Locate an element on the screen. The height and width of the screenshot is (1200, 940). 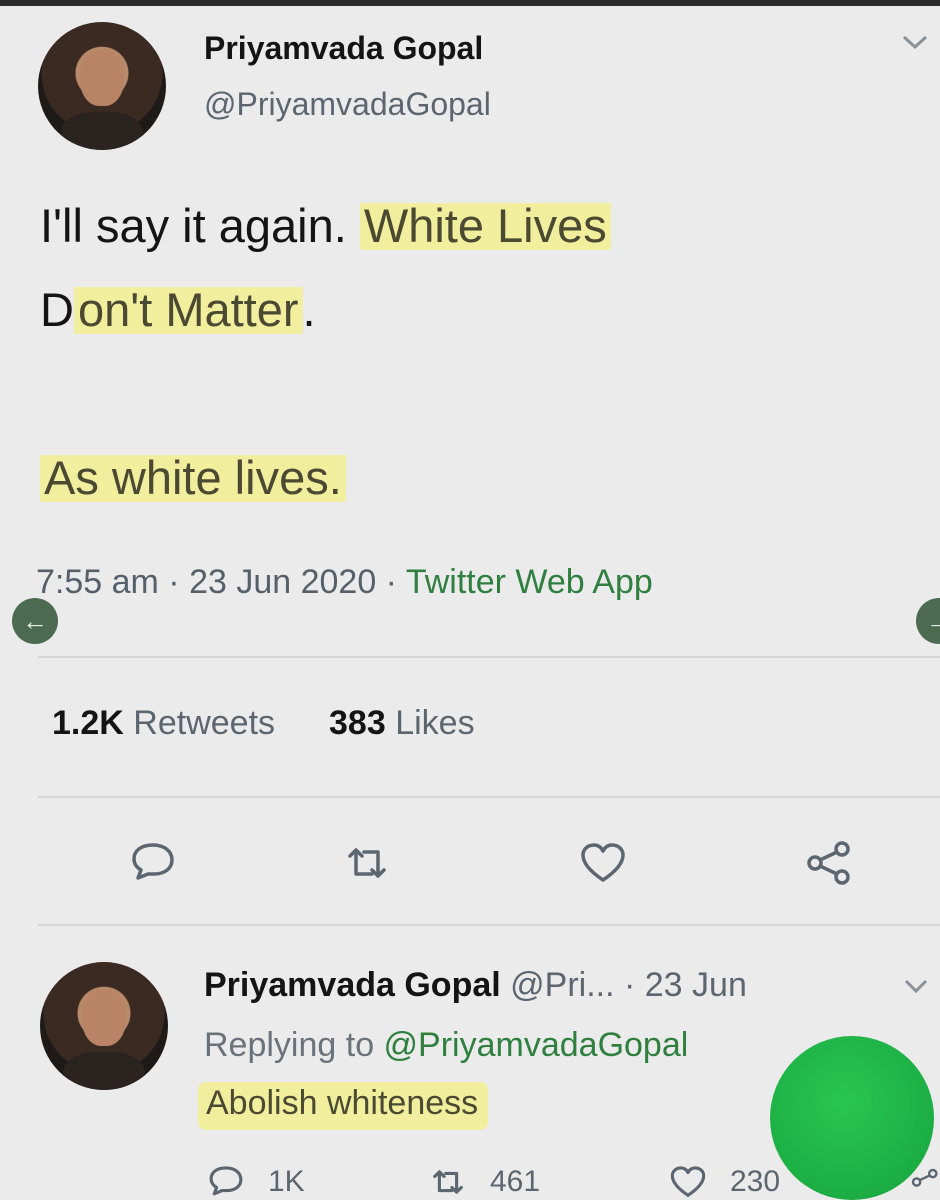
tweet-text-plain: D is located at coordinates (57, 309).